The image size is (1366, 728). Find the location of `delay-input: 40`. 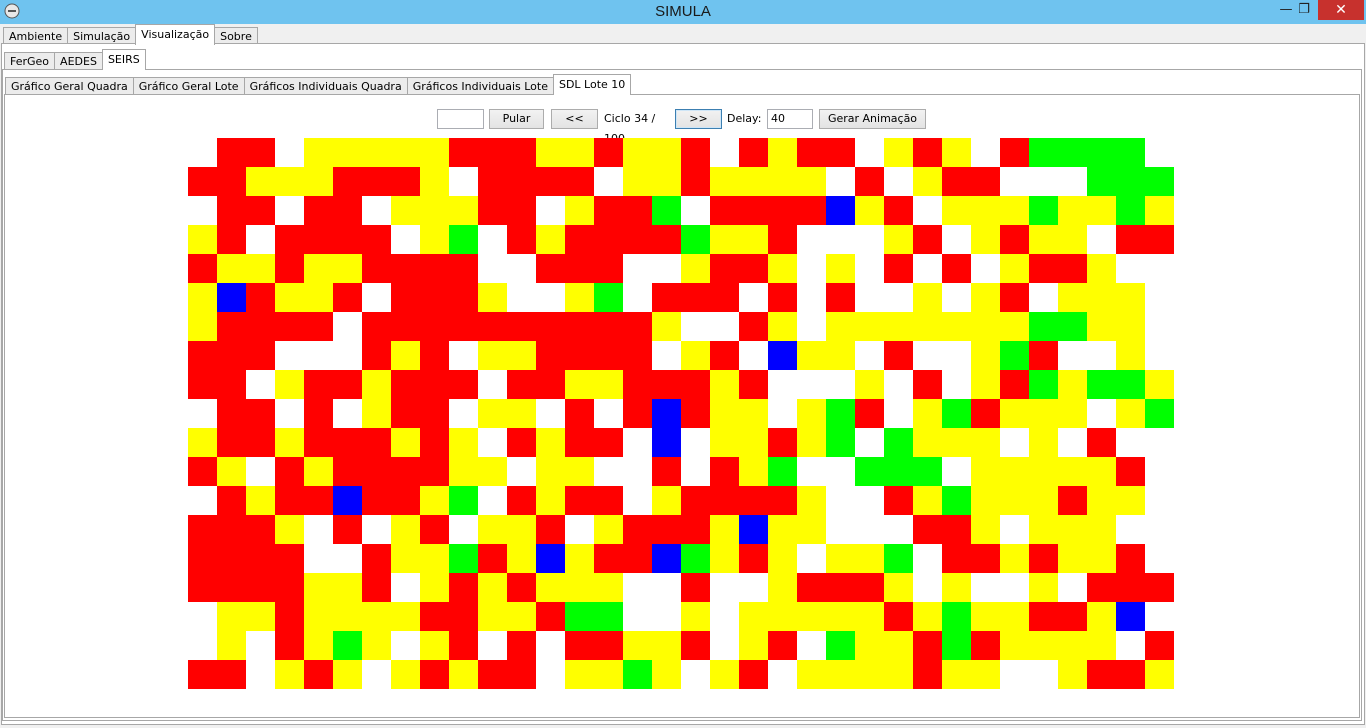

delay-input: 40 is located at coordinates (790, 119).